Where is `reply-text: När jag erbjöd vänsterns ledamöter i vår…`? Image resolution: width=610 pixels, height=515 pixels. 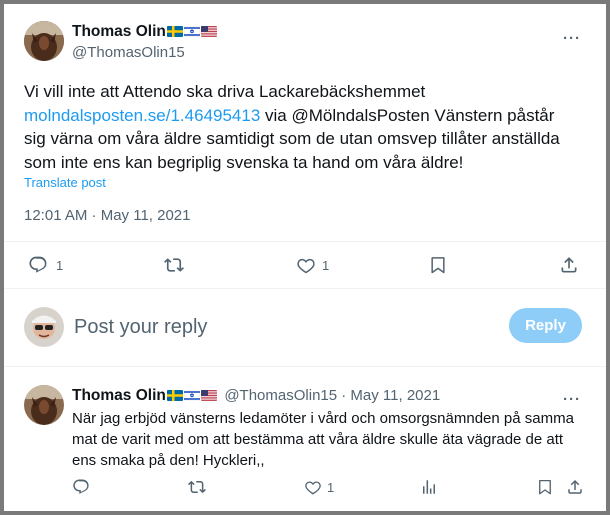 reply-text: När jag erbjöd vänsterns ledamöter i vår… is located at coordinates (334, 439).